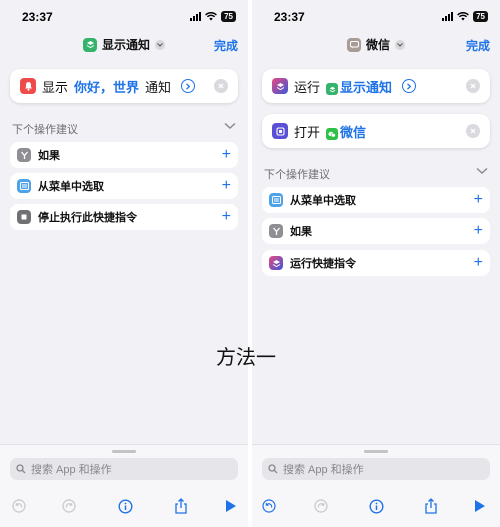  I want to click on action-noun: 通知, so click(158, 87).